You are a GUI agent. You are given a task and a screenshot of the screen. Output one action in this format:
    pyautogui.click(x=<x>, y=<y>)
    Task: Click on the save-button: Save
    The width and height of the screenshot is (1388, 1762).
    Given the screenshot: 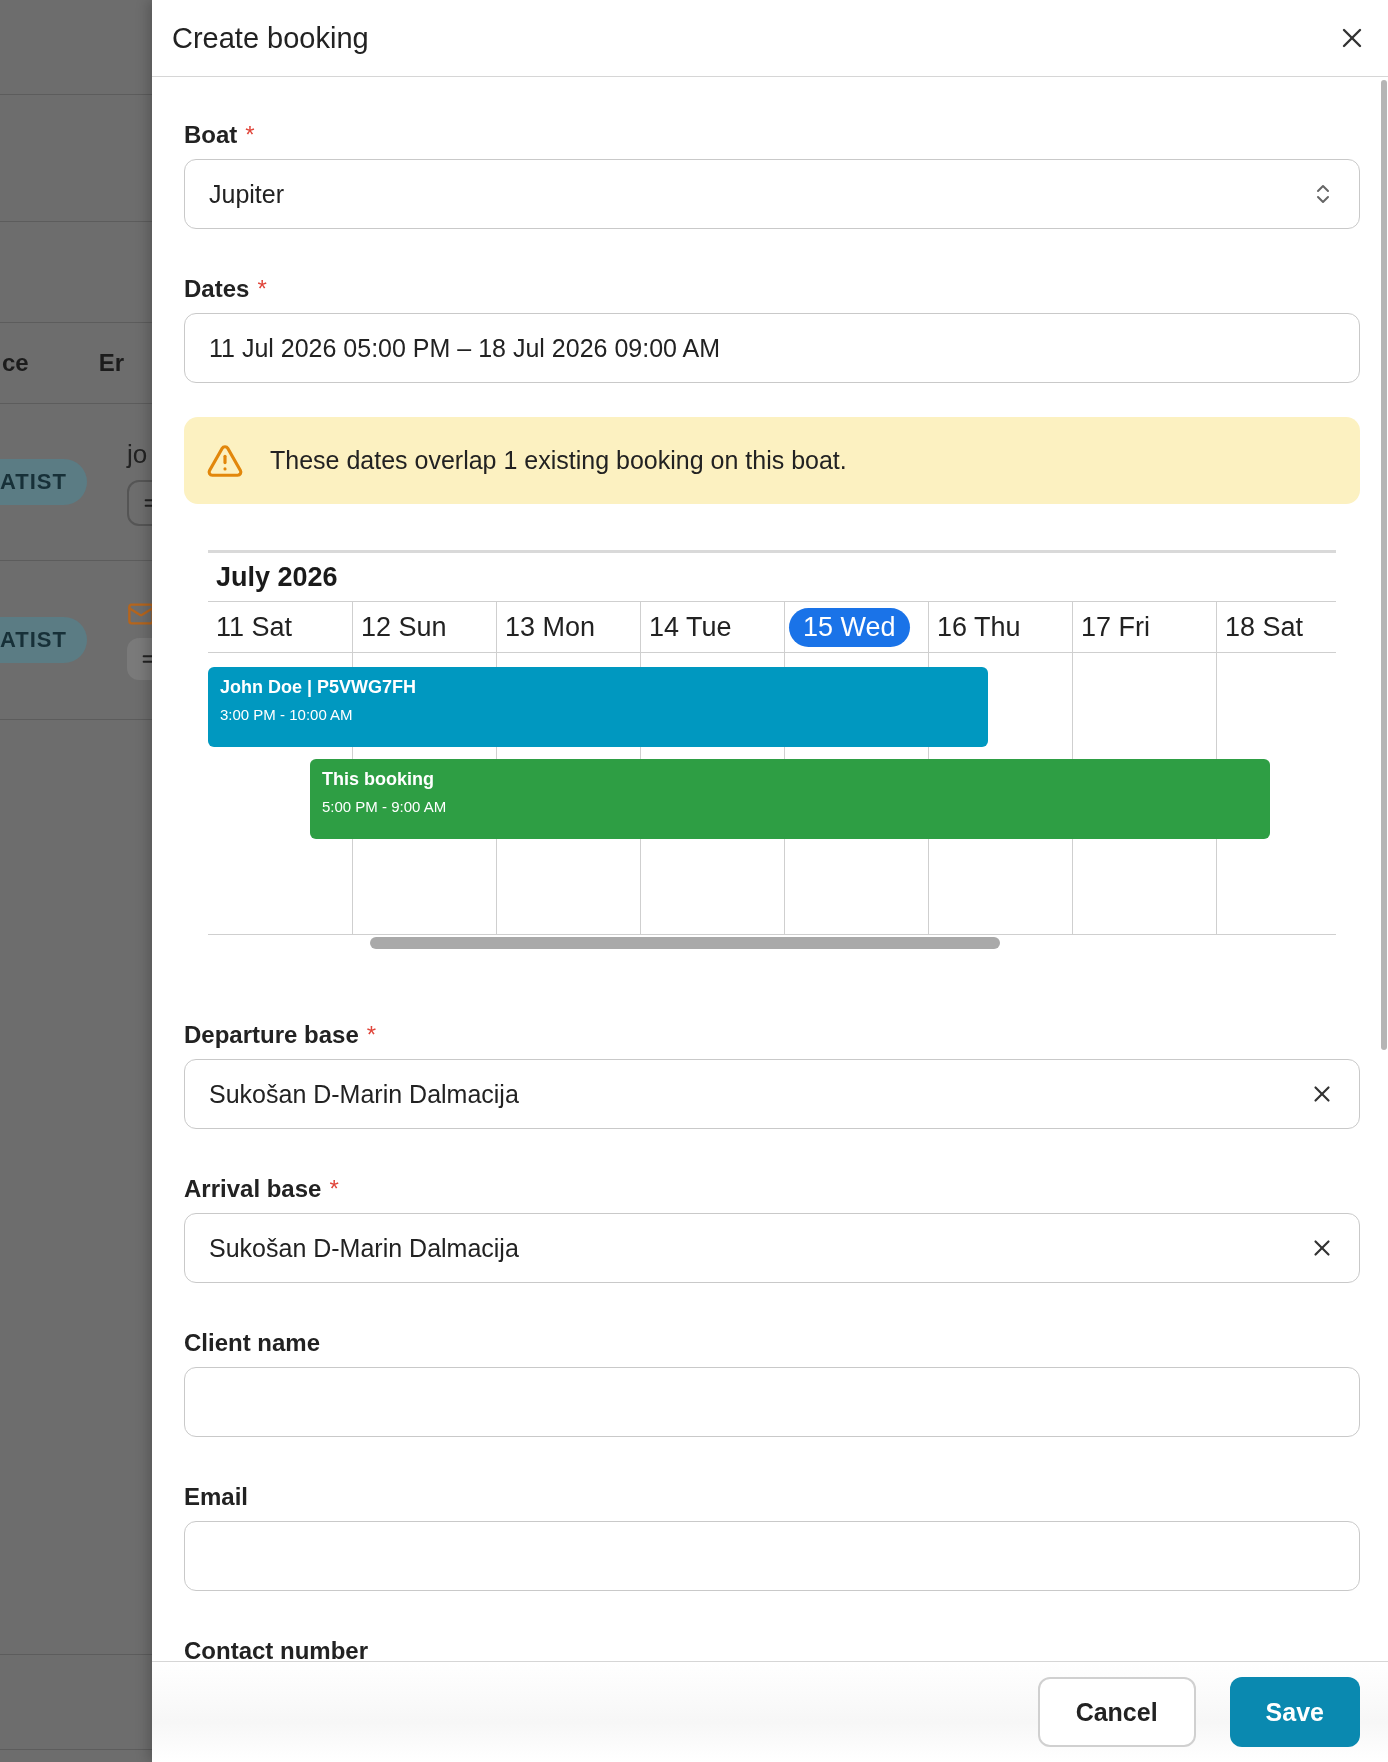 What is the action you would take?
    pyautogui.click(x=1294, y=1712)
    